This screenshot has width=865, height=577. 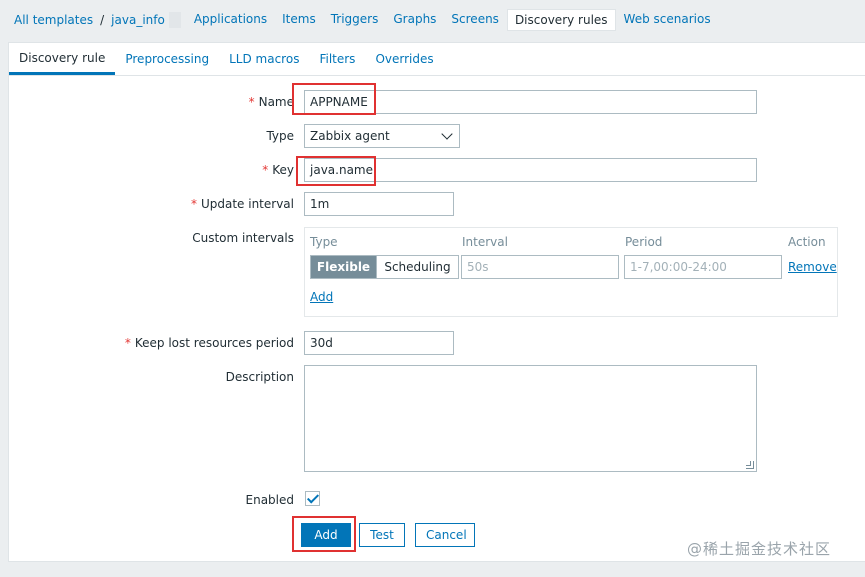 I want to click on type-select-value: Zabbix agent, so click(x=350, y=136).